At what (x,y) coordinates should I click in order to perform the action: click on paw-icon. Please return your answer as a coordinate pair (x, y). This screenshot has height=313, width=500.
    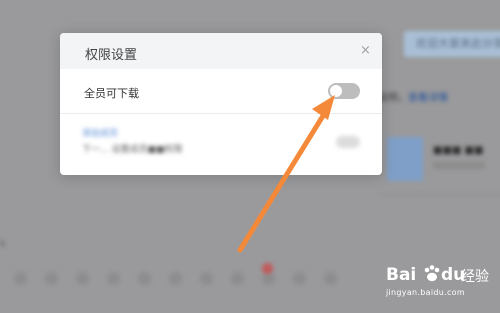
    Looking at the image, I should click on (432, 273).